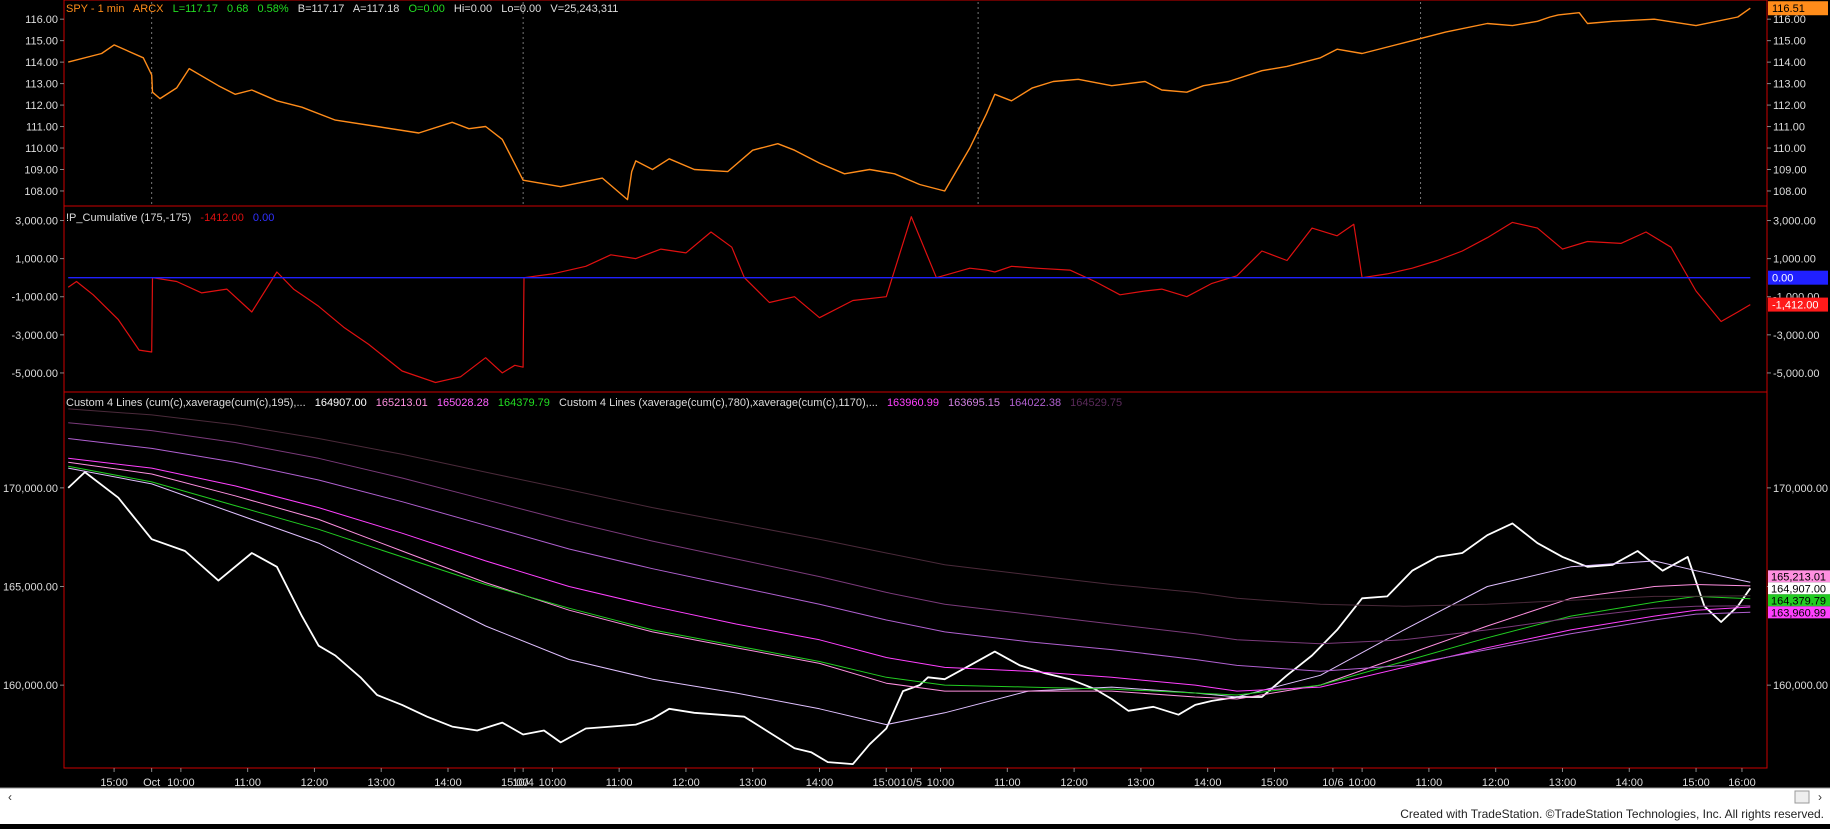 The height and width of the screenshot is (829, 1830). Describe the element at coordinates (1798, 577) in the screenshot. I see `custom-value-label-0: 165,213.01` at that location.